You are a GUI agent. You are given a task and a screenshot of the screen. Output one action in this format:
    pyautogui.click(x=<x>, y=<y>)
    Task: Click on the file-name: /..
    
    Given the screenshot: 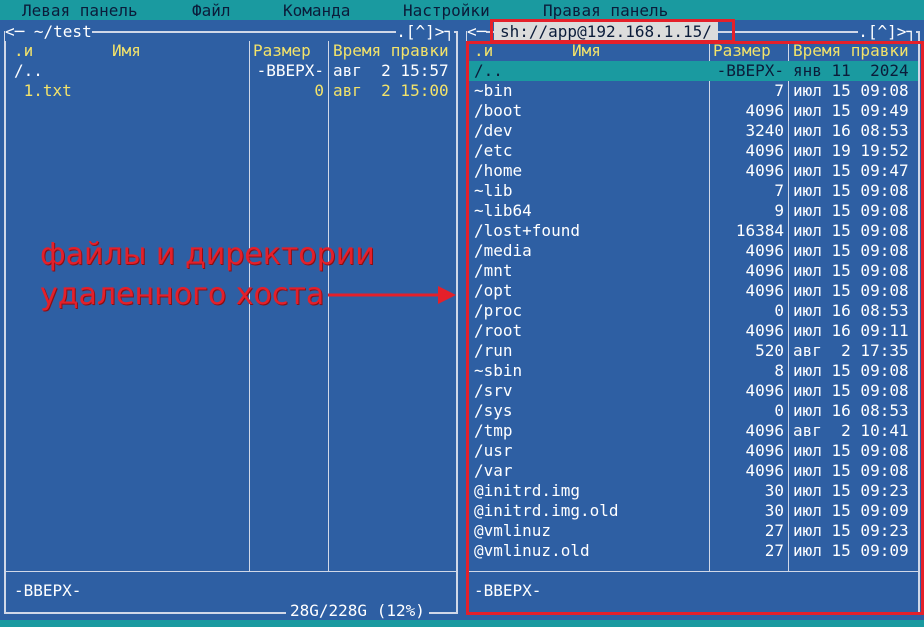 What is the action you would take?
    pyautogui.click(x=28, y=70)
    